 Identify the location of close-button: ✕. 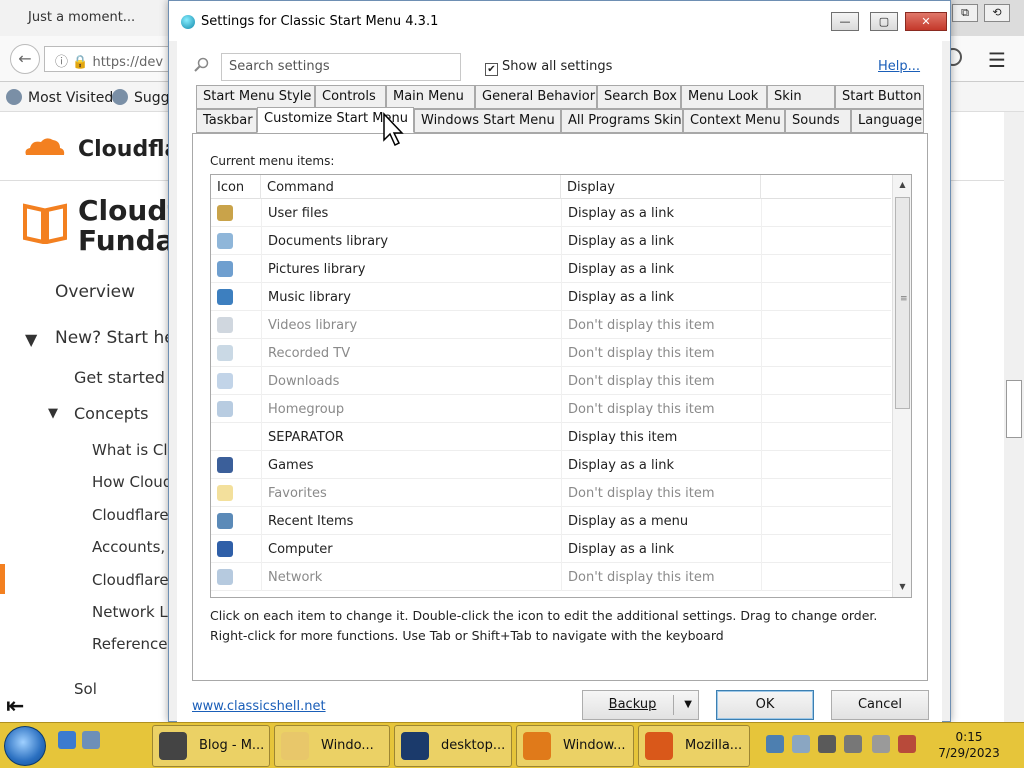
(926, 21).